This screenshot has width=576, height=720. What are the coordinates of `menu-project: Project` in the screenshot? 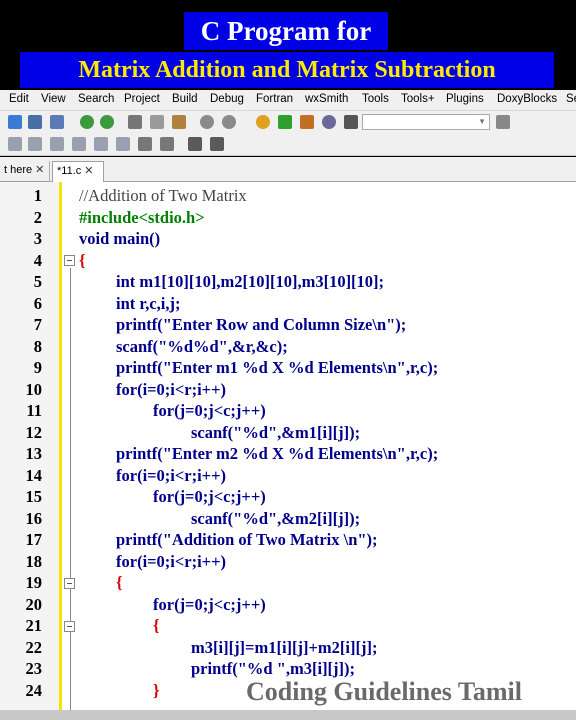 It's located at (142, 99).